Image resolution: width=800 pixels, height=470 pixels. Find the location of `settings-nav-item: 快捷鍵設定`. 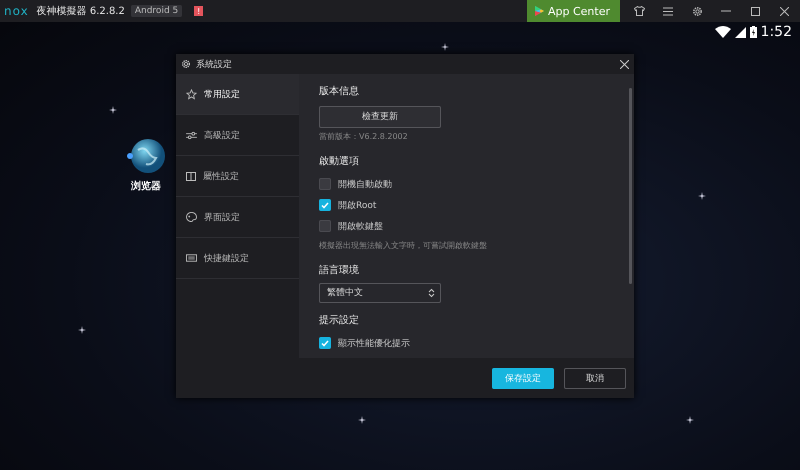

settings-nav-item: 快捷鍵設定 is located at coordinates (237, 258).